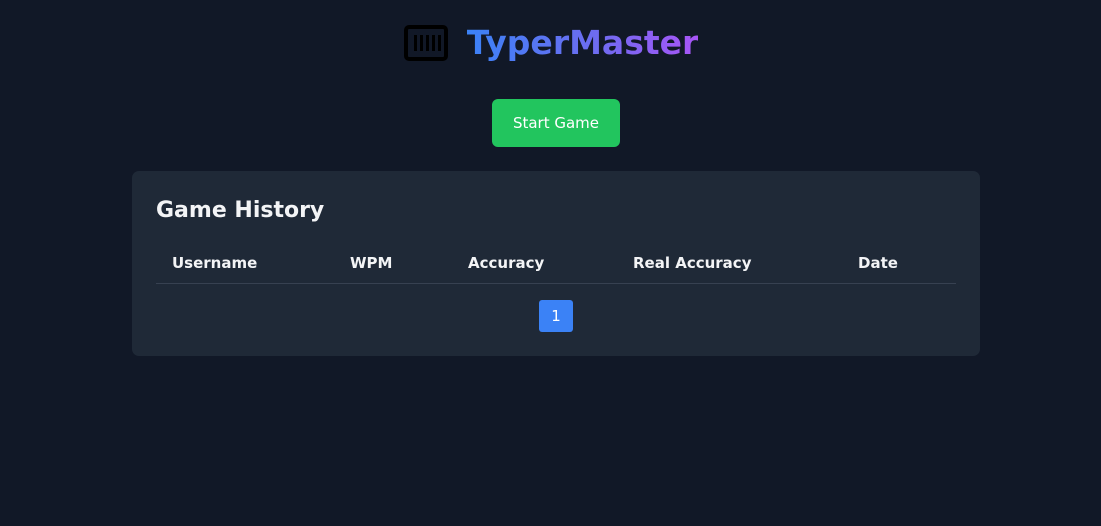 Image resolution: width=1101 pixels, height=526 pixels. Describe the element at coordinates (534, 263) in the screenshot. I see `column-header-accuracy: Accuracy` at that location.